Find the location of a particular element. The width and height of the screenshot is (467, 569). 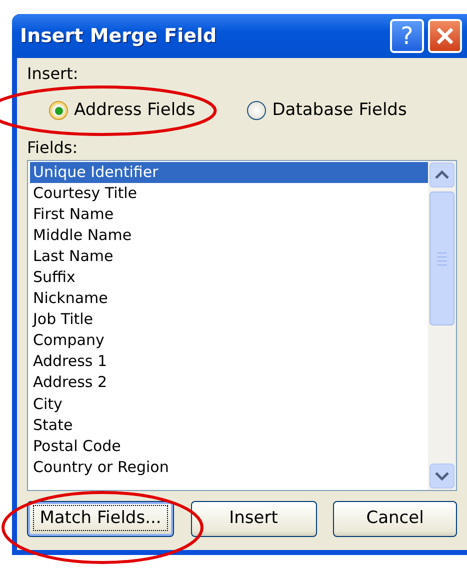

fields-label: Fields: is located at coordinates (52, 148).